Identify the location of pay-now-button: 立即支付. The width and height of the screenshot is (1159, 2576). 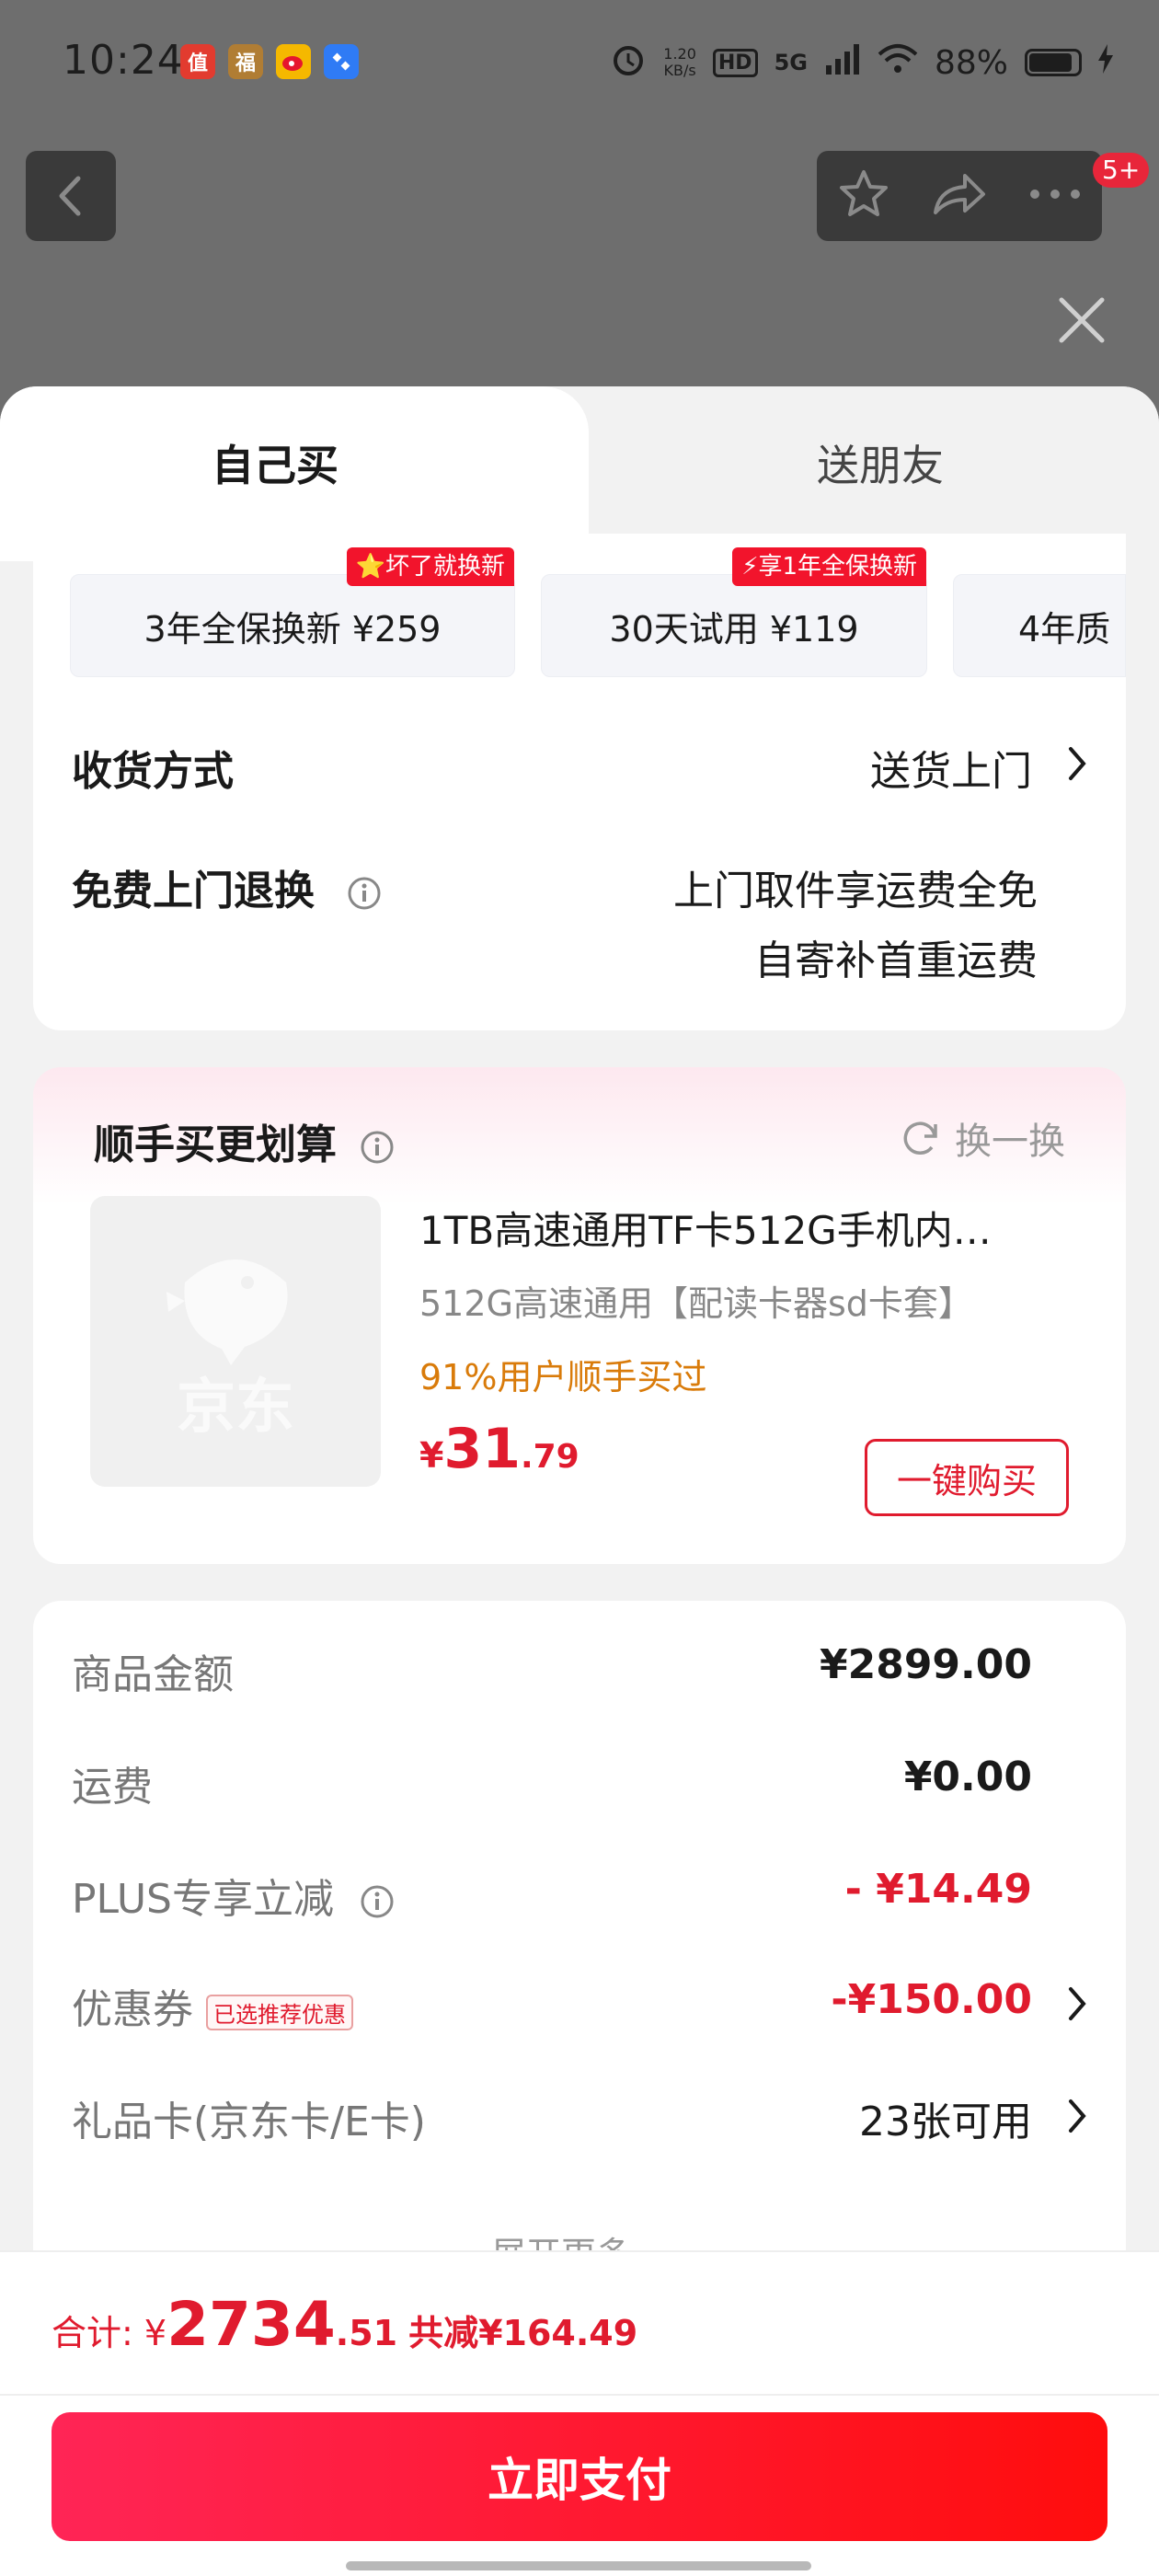
(579, 2476).